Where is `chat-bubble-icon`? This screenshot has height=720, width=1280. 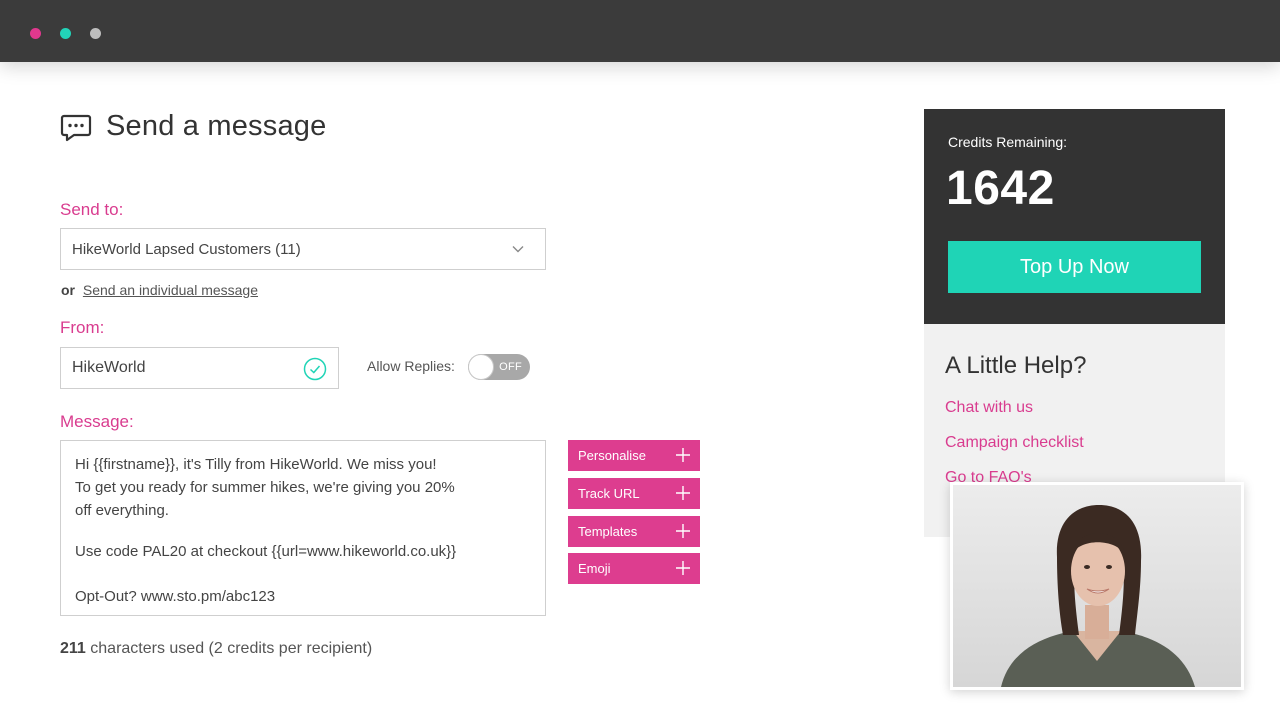 chat-bubble-icon is located at coordinates (76, 127).